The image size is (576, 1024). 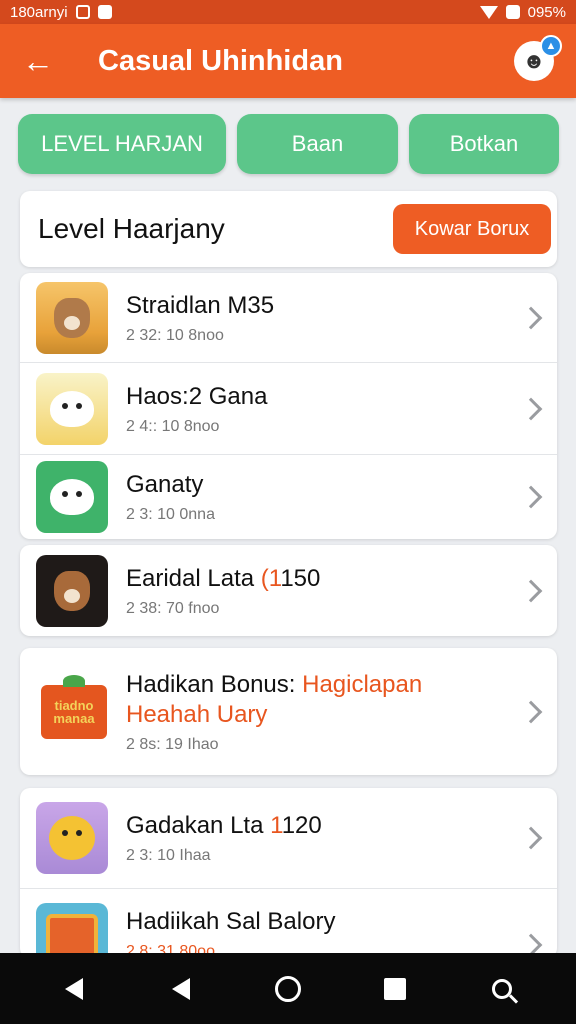 I want to click on notification-icon, so click(x=82, y=12).